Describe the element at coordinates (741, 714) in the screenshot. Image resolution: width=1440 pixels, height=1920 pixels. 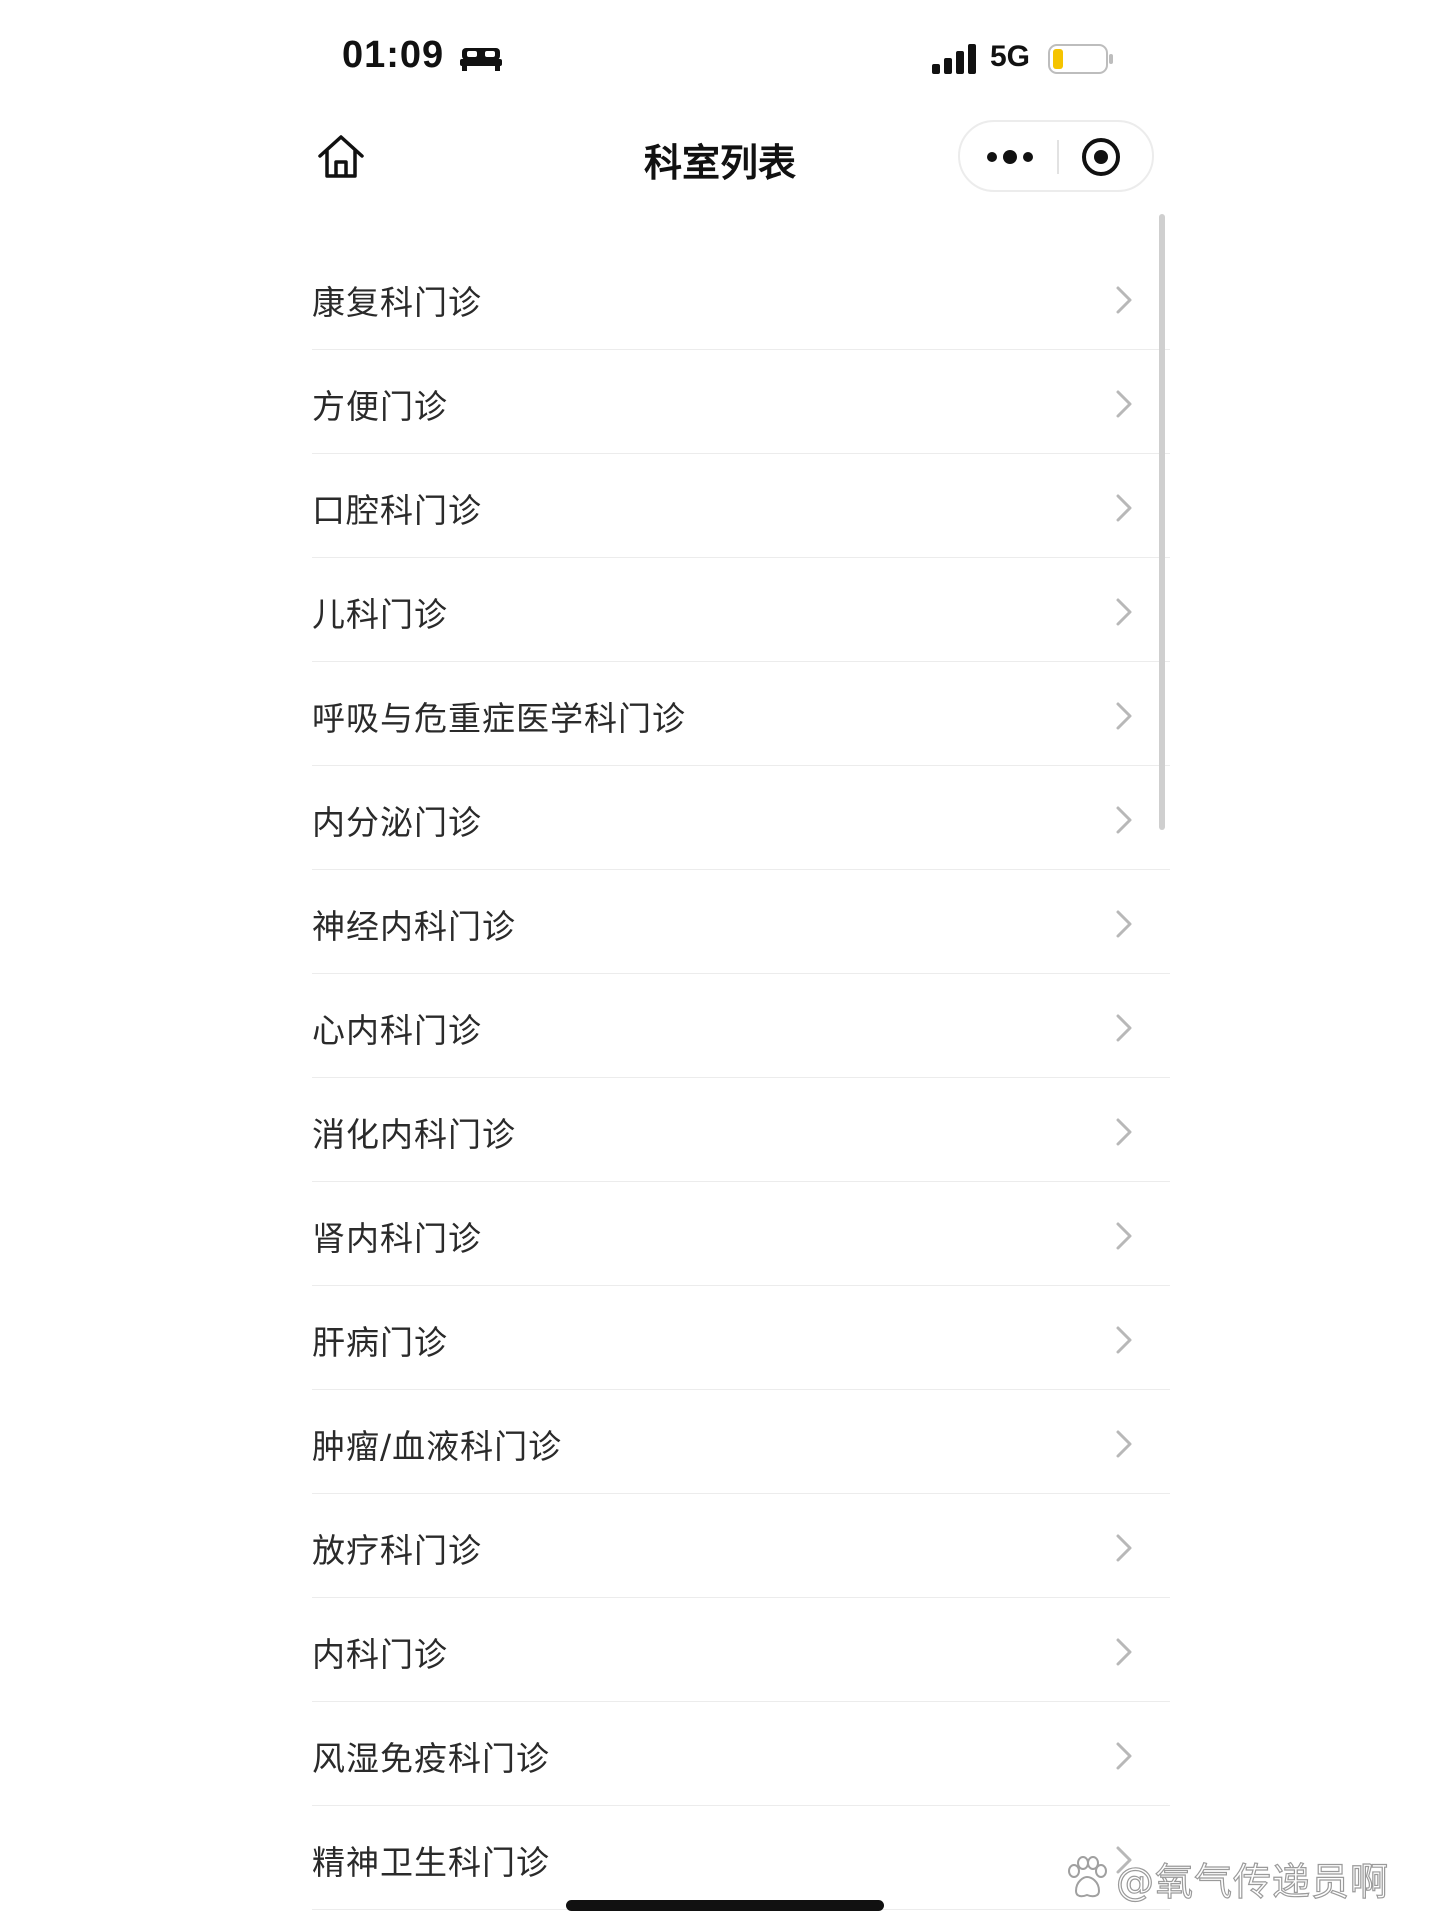
I see `list-item: 呼吸与危重症医学科门诊` at that location.